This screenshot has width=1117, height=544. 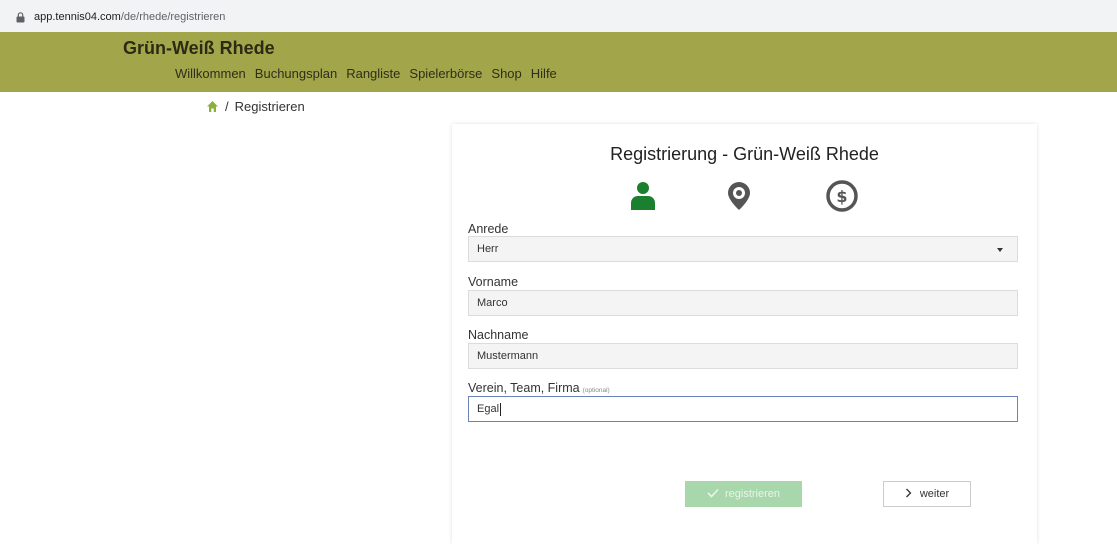 I want to click on verein-label: Verein, Team, Firma (optional), so click(x=539, y=388).